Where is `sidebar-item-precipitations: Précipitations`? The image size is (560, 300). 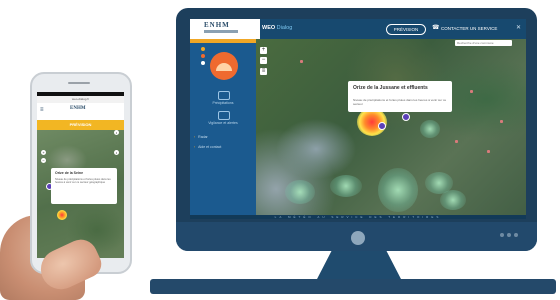 sidebar-item-precipitations: Précipitations is located at coordinates (223, 103).